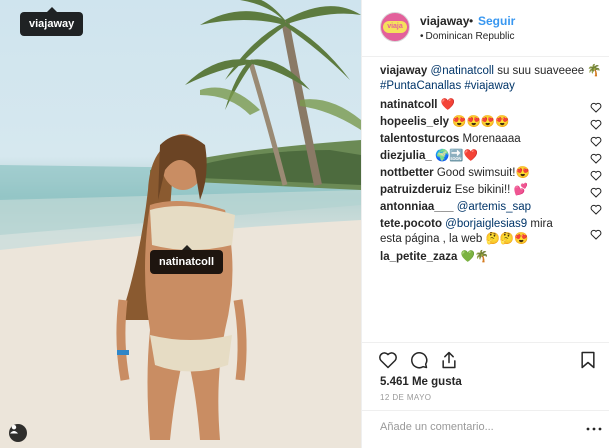  Describe the element at coordinates (421, 382) in the screenshot. I see `likes-count: 5.461 Me gusta` at that location.